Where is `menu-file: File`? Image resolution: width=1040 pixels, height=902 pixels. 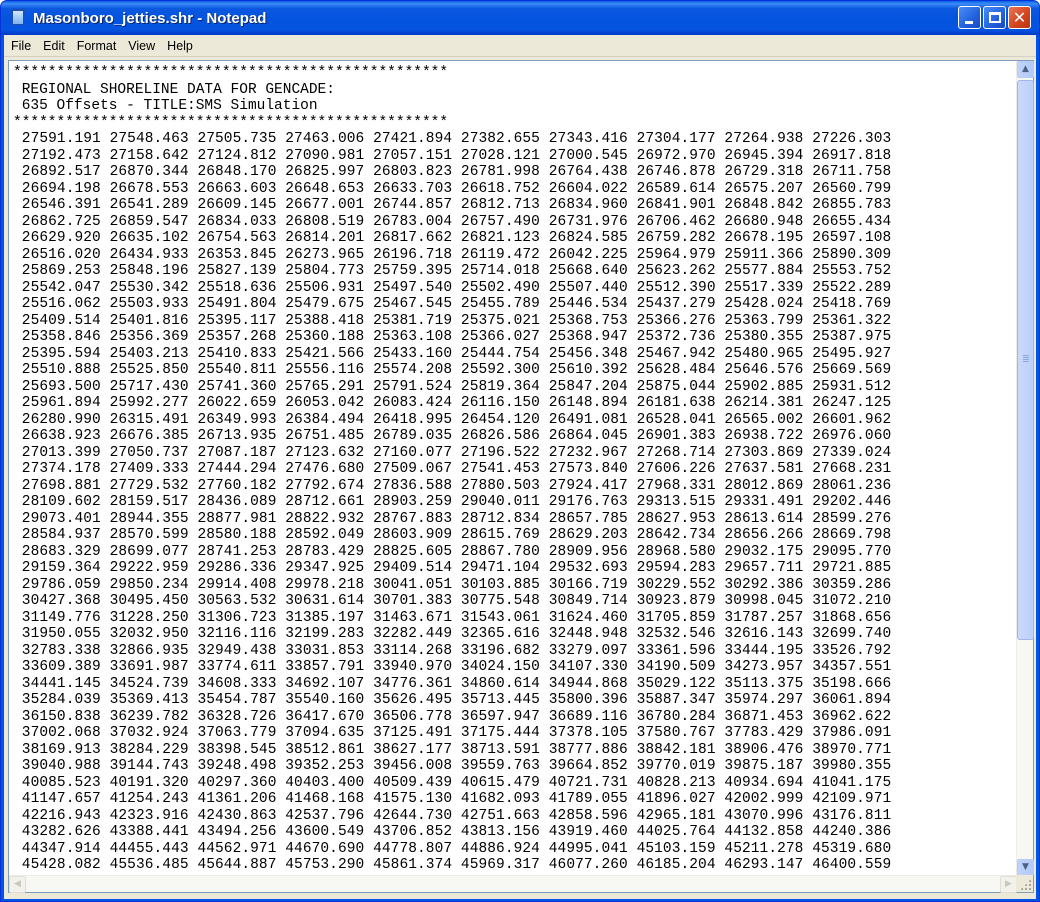
menu-file: File is located at coordinates (20, 46).